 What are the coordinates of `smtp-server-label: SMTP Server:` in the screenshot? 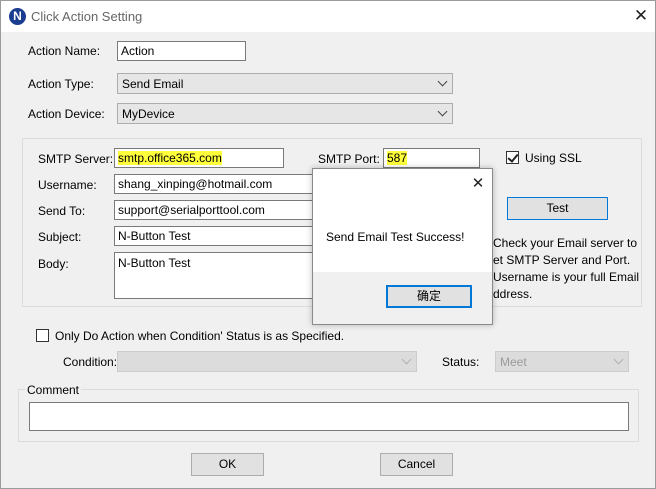 It's located at (76, 159).